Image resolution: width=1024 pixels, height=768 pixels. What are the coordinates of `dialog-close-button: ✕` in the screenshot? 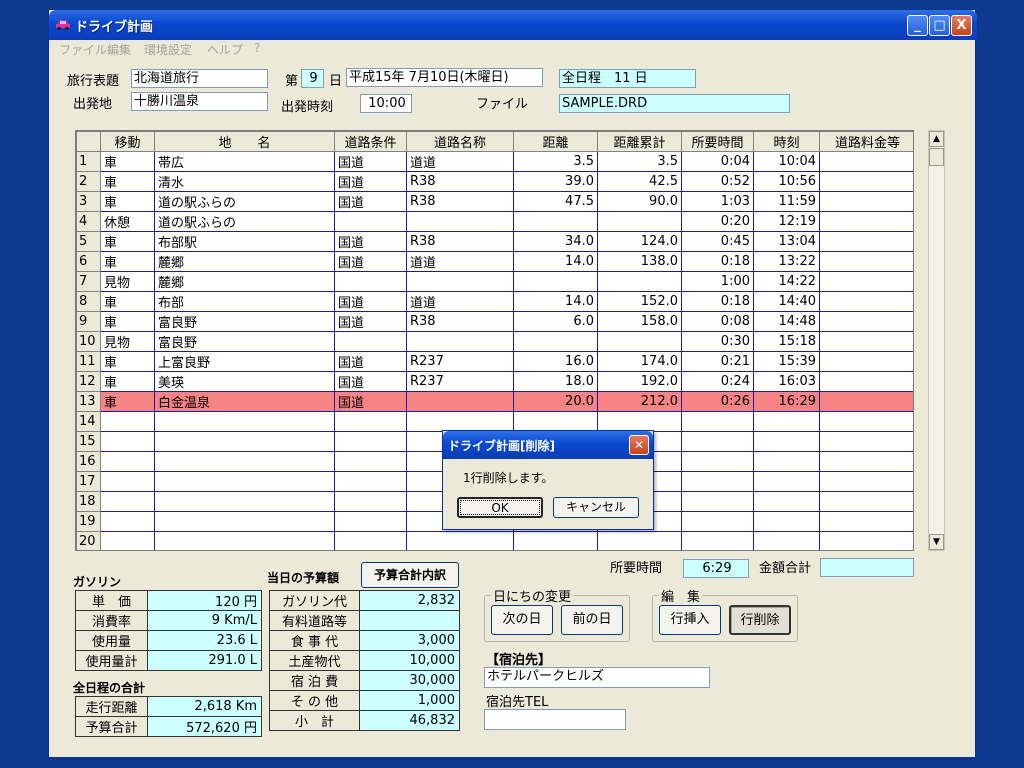 It's located at (639, 445).